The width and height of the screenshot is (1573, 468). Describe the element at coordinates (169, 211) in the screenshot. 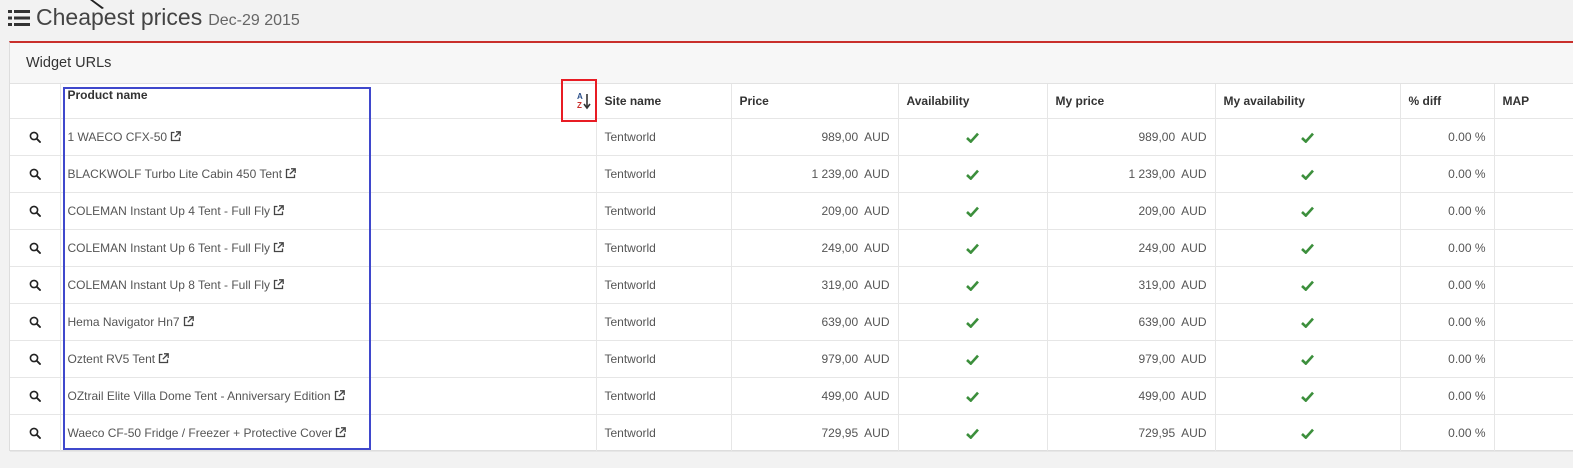

I see `product-name-link: COLEMAN Instant Up 4 Tent - Full Fly` at that location.